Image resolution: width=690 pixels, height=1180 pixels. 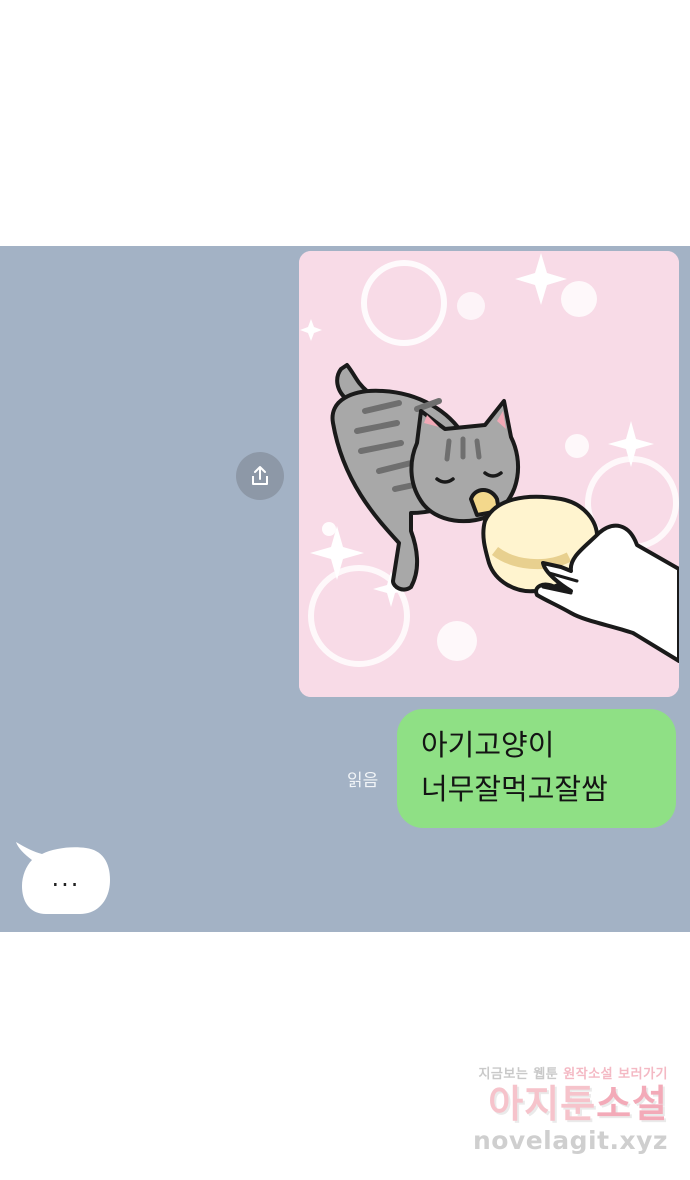 I want to click on read-status: 읽음, so click(x=363, y=781).